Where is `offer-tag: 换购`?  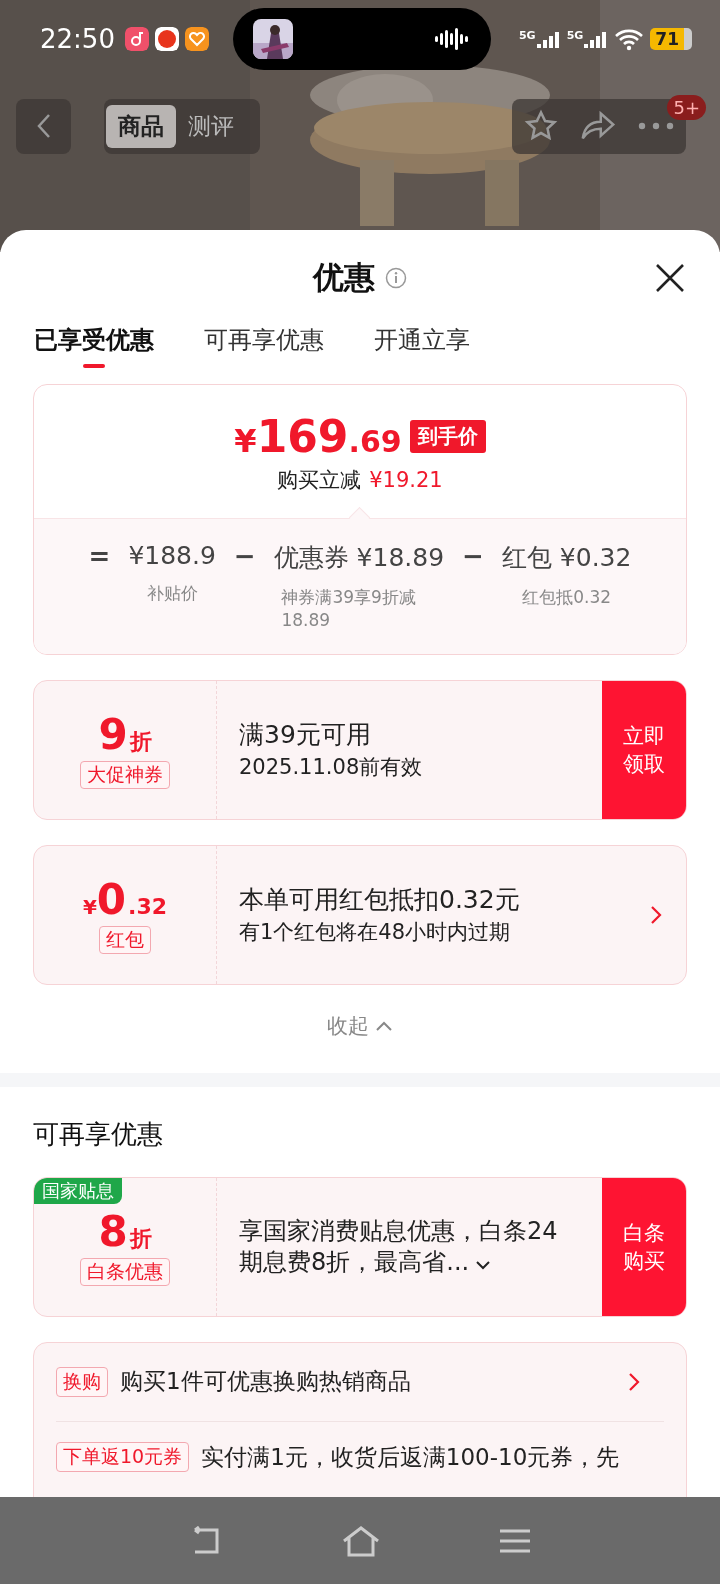
offer-tag: 换购 is located at coordinates (82, 1381).